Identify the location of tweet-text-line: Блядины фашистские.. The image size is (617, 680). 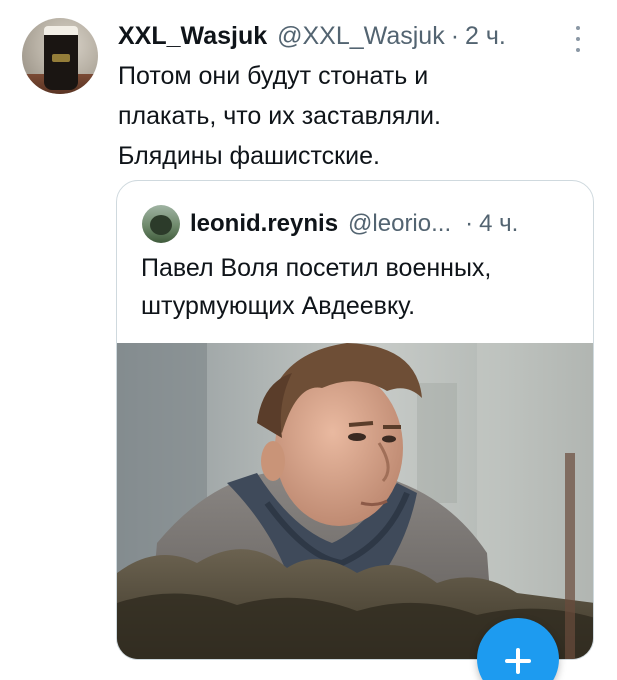
(249, 156).